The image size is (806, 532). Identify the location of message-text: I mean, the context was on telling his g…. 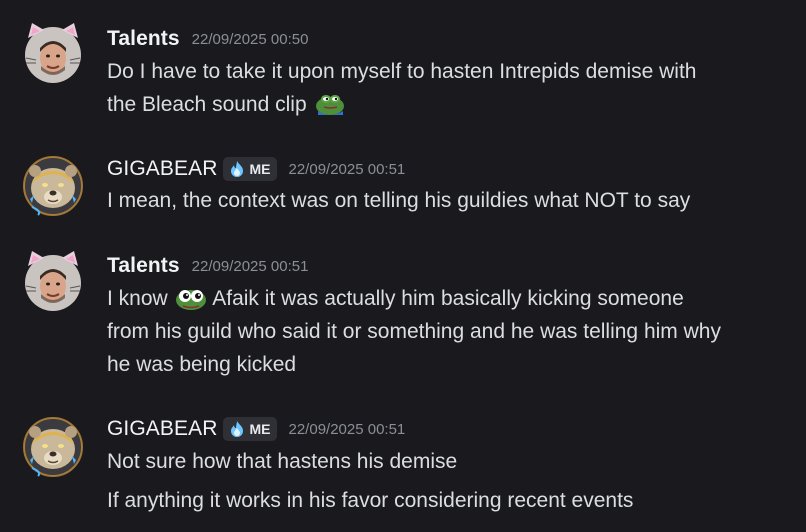
(398, 201).